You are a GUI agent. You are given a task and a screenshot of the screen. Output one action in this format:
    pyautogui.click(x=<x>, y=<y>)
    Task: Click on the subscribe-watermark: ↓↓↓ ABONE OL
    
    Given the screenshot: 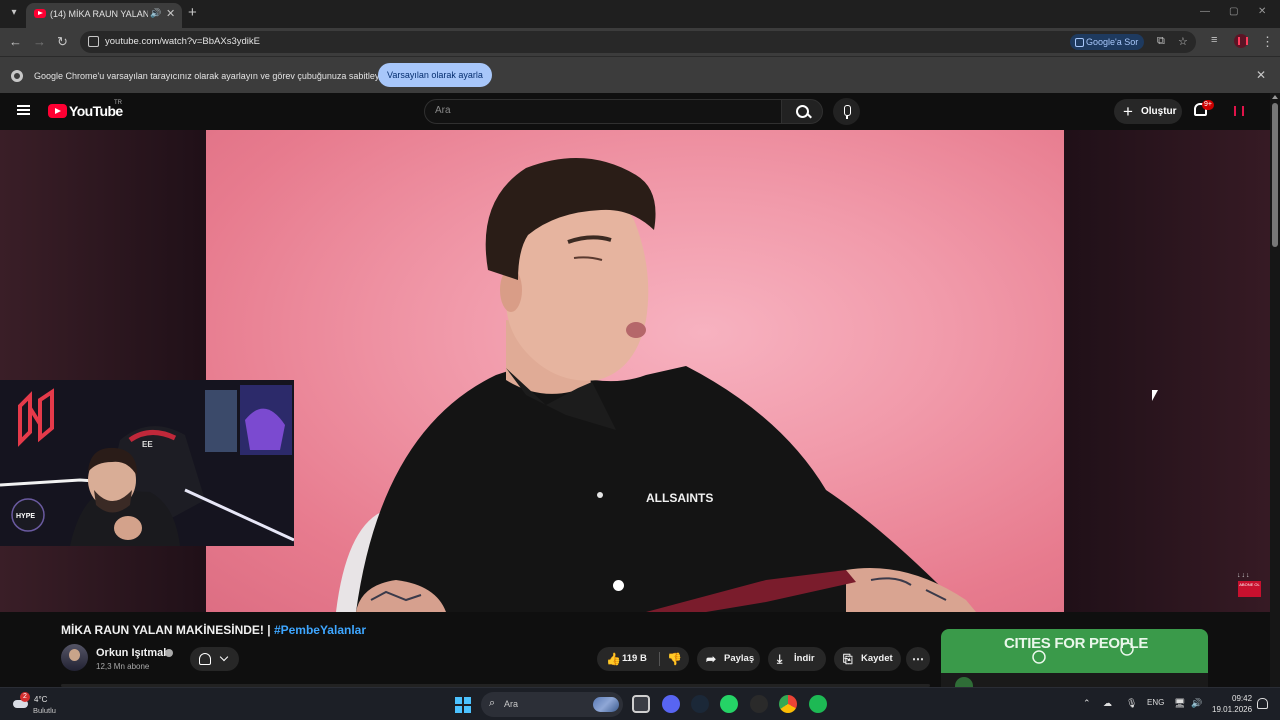 What is the action you would take?
    pyautogui.click(x=1249, y=585)
    